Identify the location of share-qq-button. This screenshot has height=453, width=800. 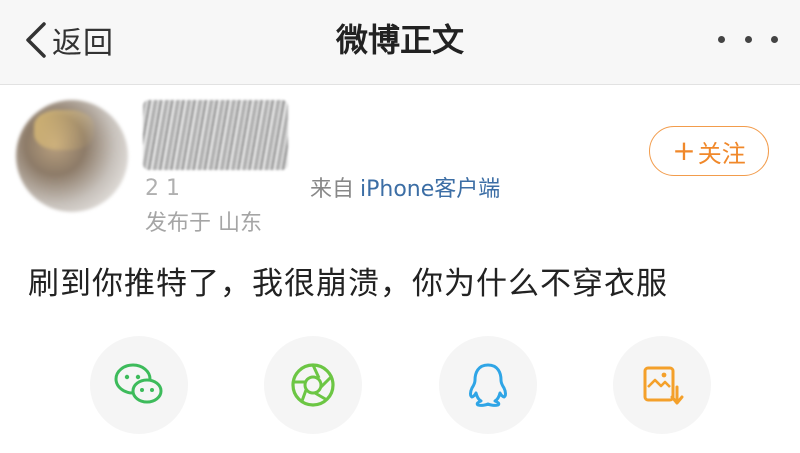
(488, 385).